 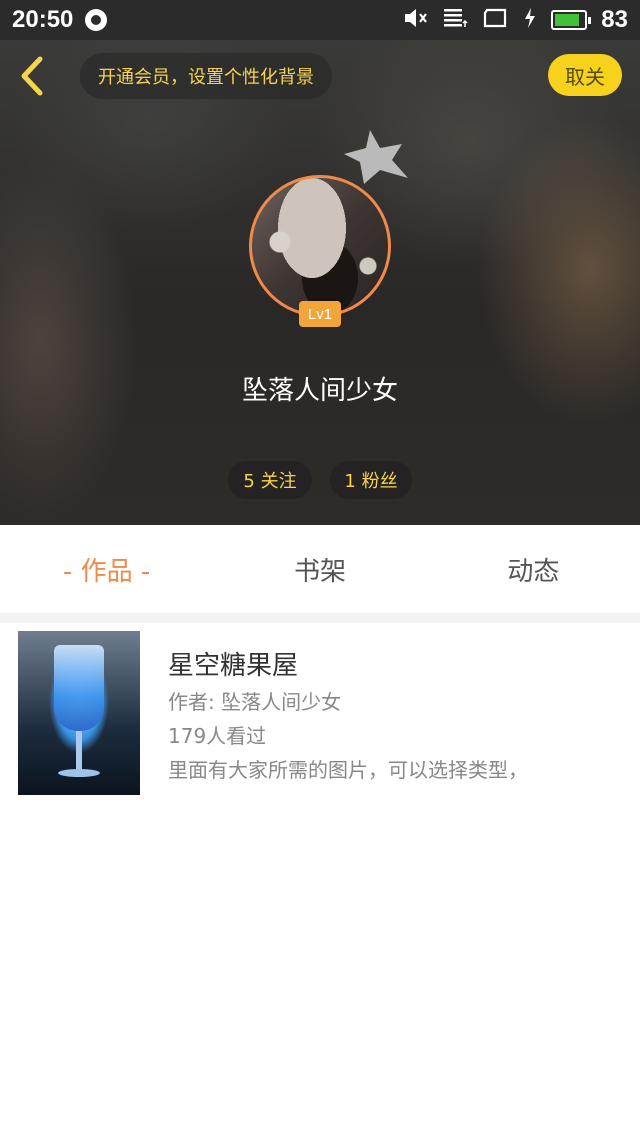 I want to click on status-icons: 83, so click(x=515, y=20).